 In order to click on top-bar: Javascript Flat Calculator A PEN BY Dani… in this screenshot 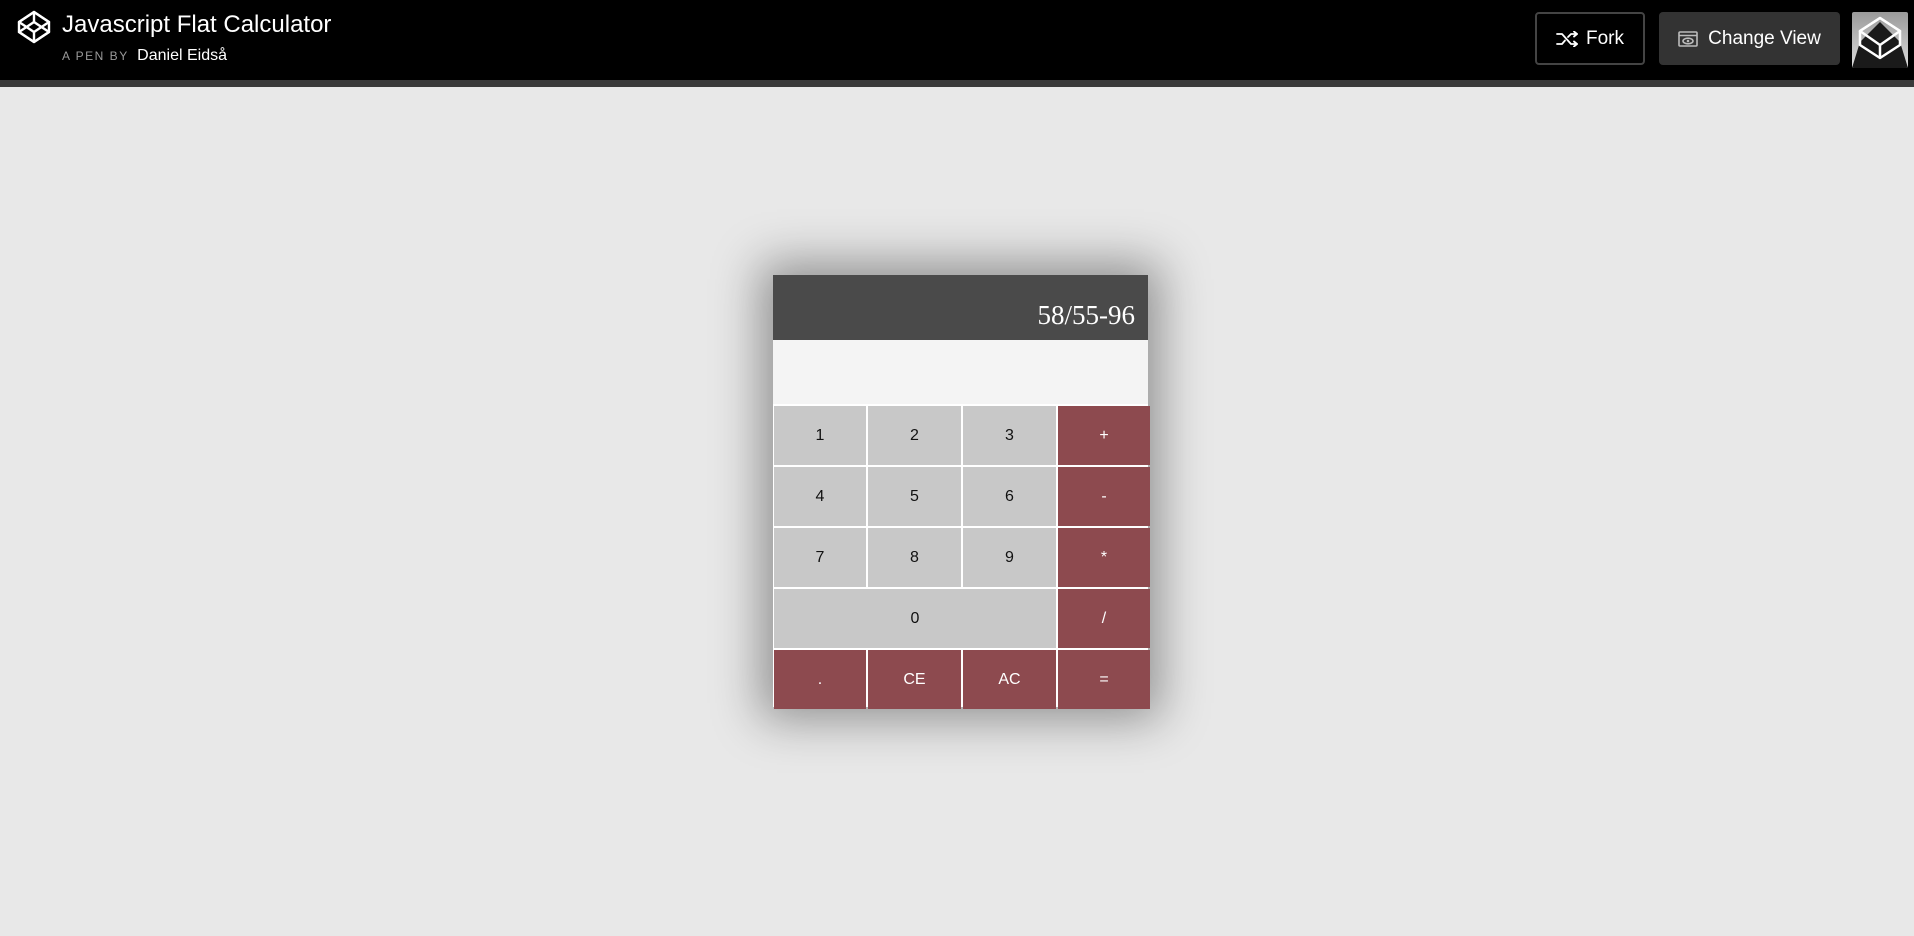, I will do `click(957, 43)`.